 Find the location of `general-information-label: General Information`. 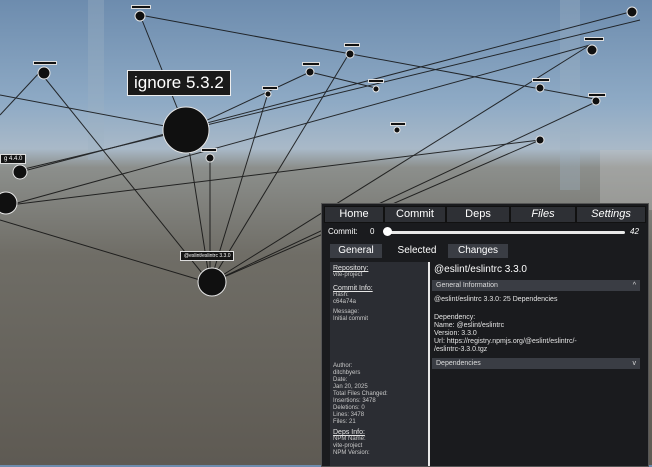

general-information-label: General Information is located at coordinates (467, 285).